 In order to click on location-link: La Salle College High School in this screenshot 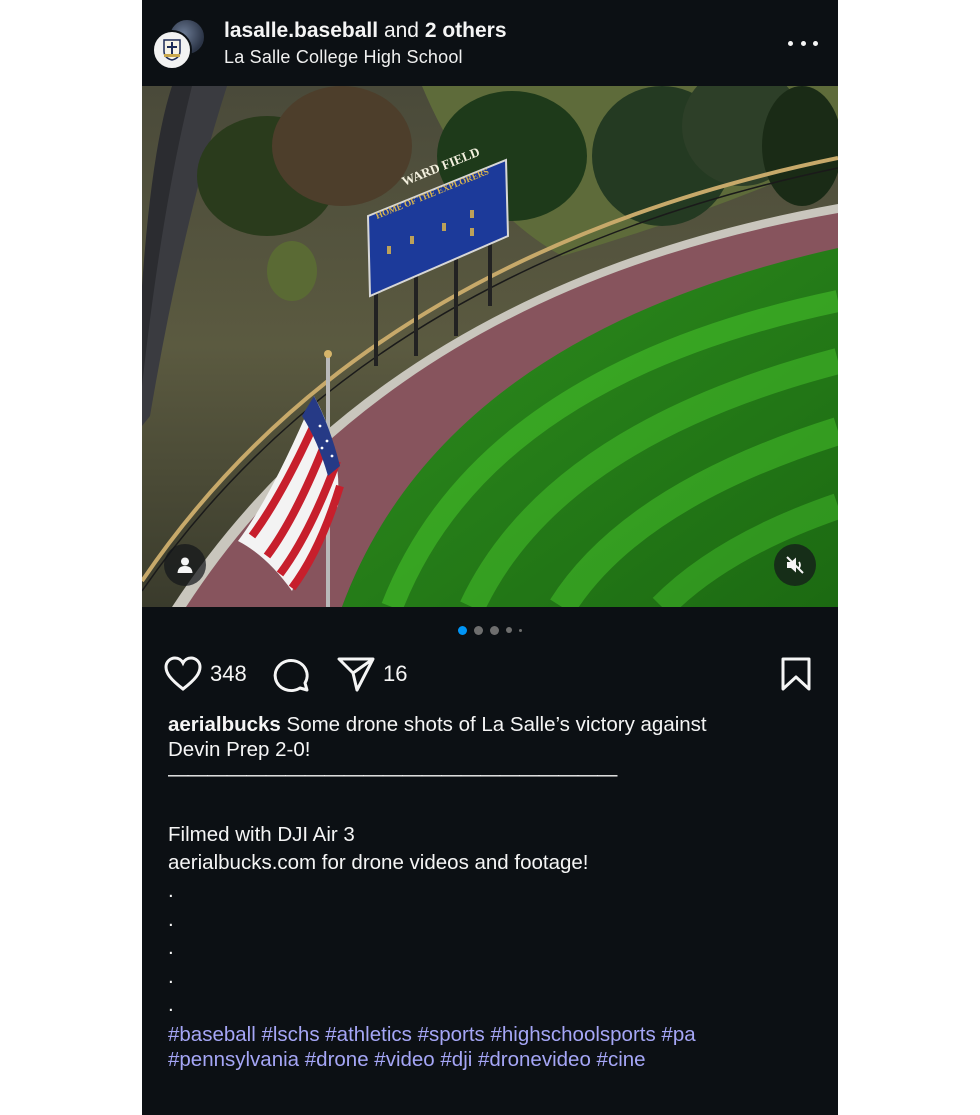, I will do `click(365, 57)`.